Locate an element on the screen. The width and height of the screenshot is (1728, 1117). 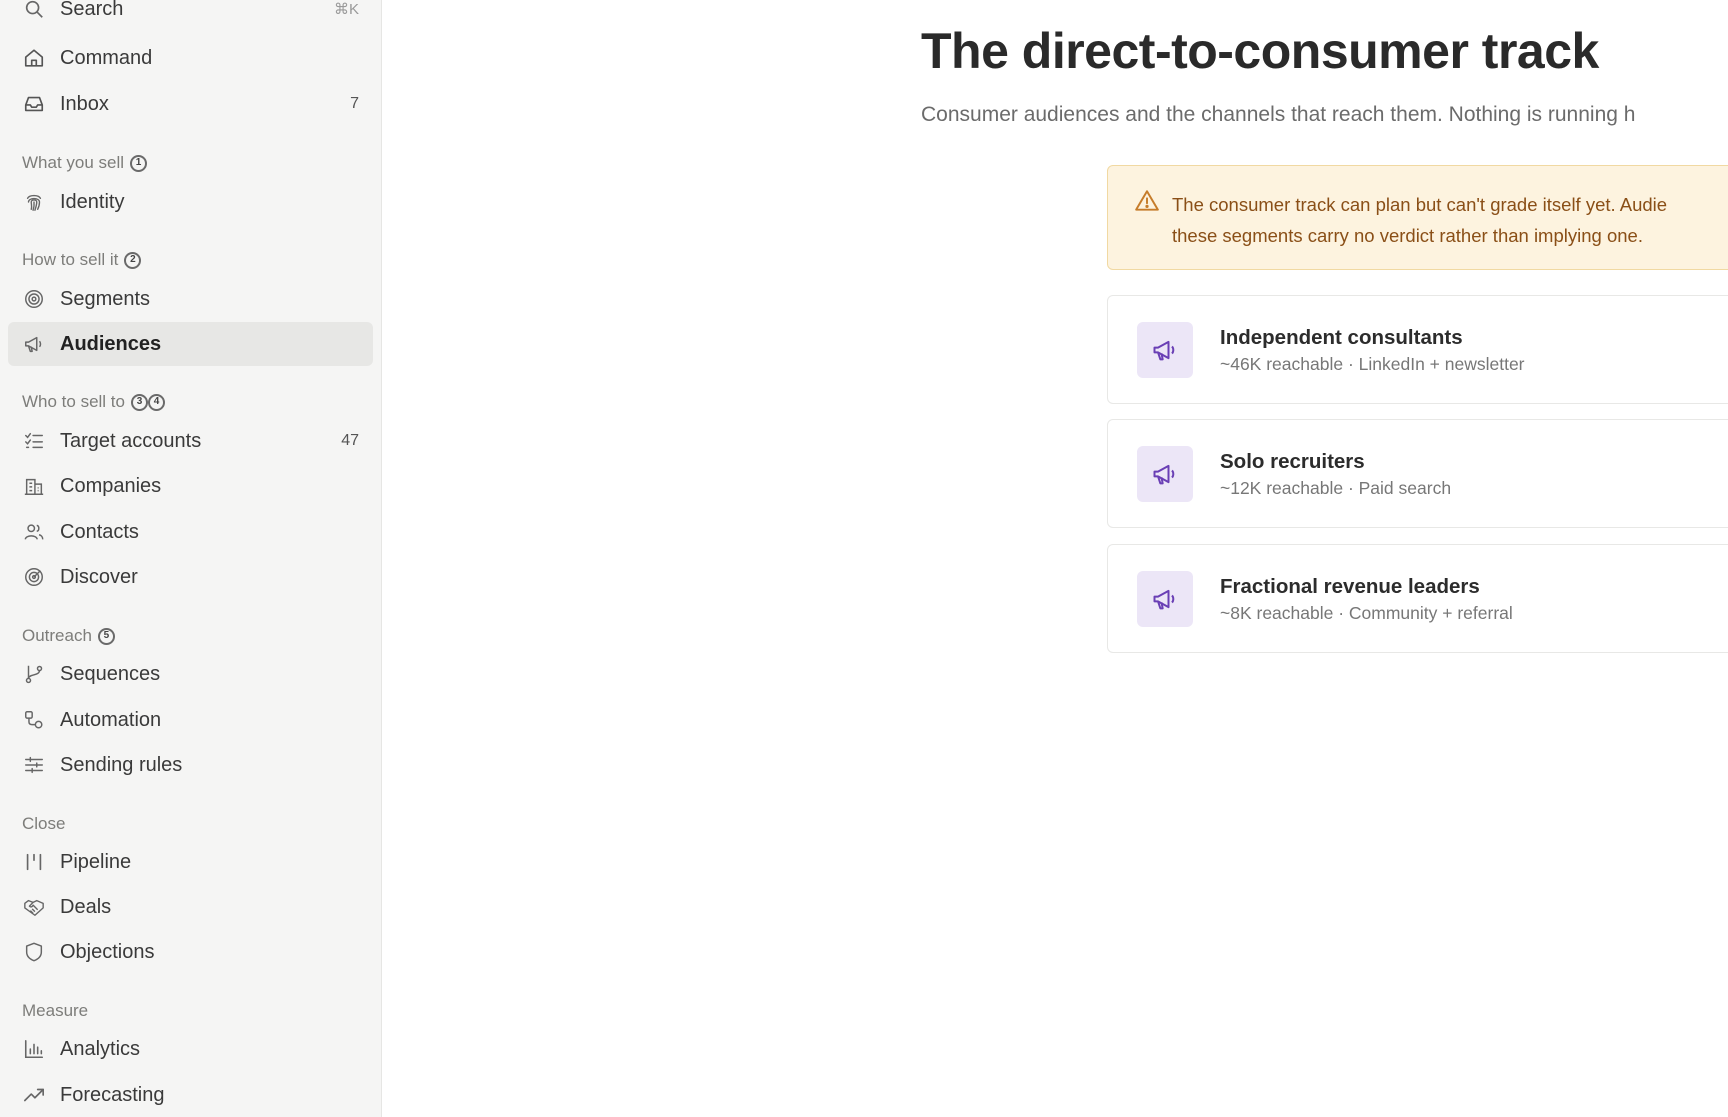
section-title: Measure is located at coordinates (55, 1010).